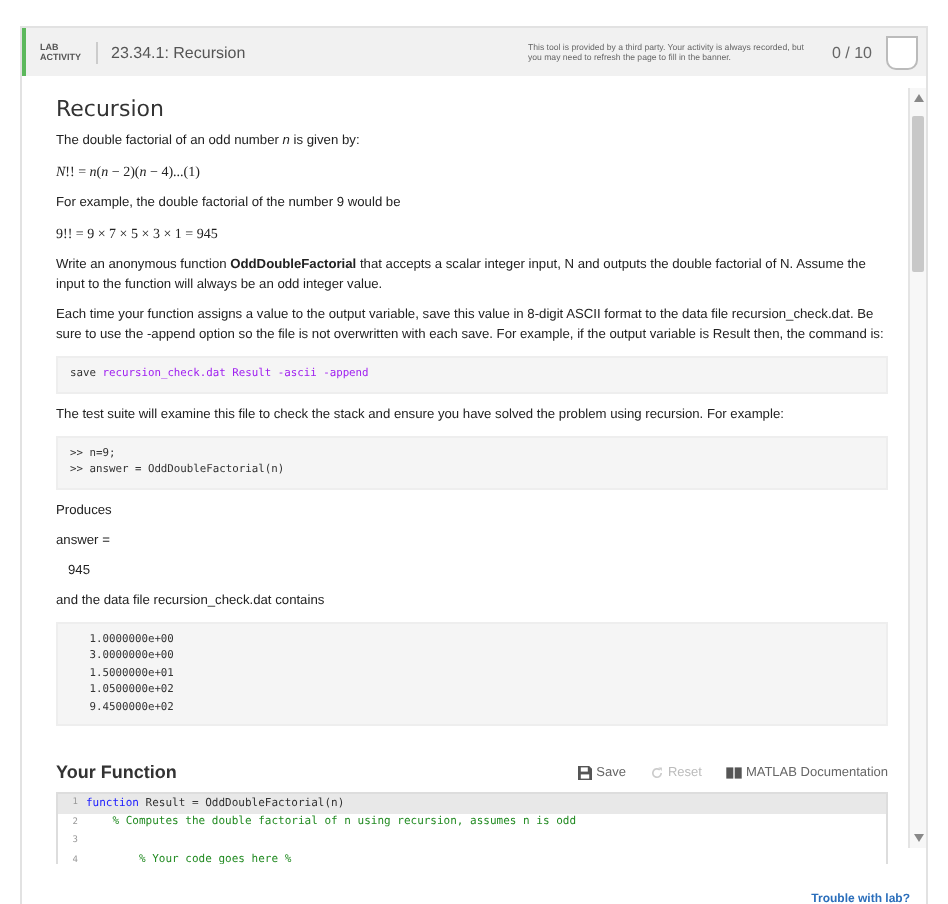 The image size is (948, 904). I want to click on scroll-down-icon, so click(918, 838).